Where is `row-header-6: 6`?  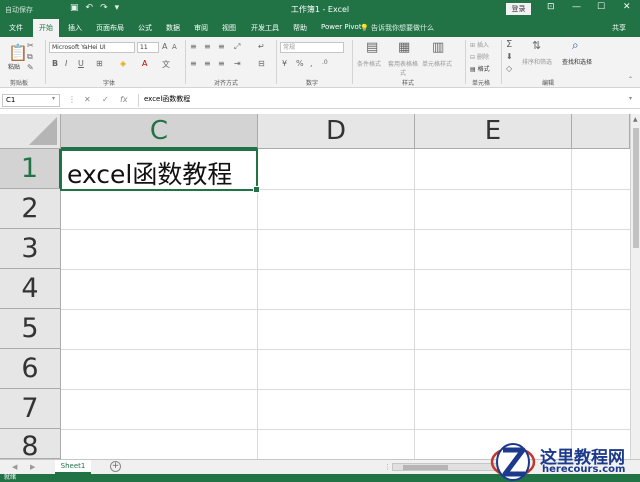
row-header-6: 6 is located at coordinates (30, 369).